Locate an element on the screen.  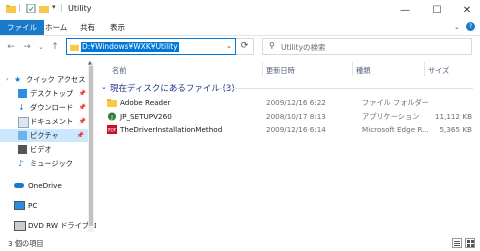
pc-icon is located at coordinates (19, 205).